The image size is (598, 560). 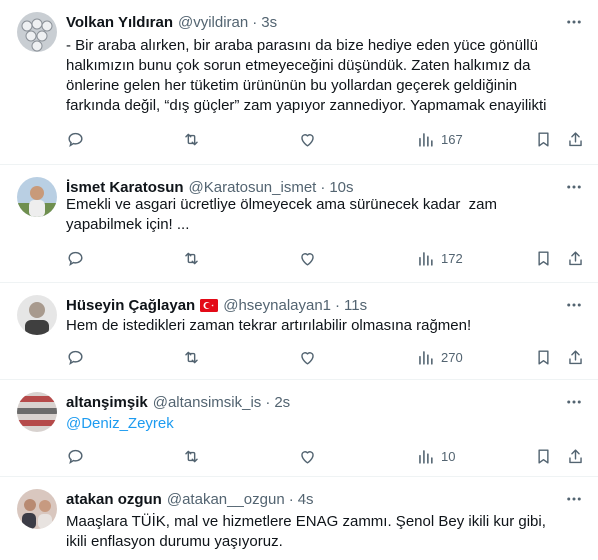 What do you see at coordinates (326, 139) in the screenshot?
I see `tweet-actions: 167` at bounding box center [326, 139].